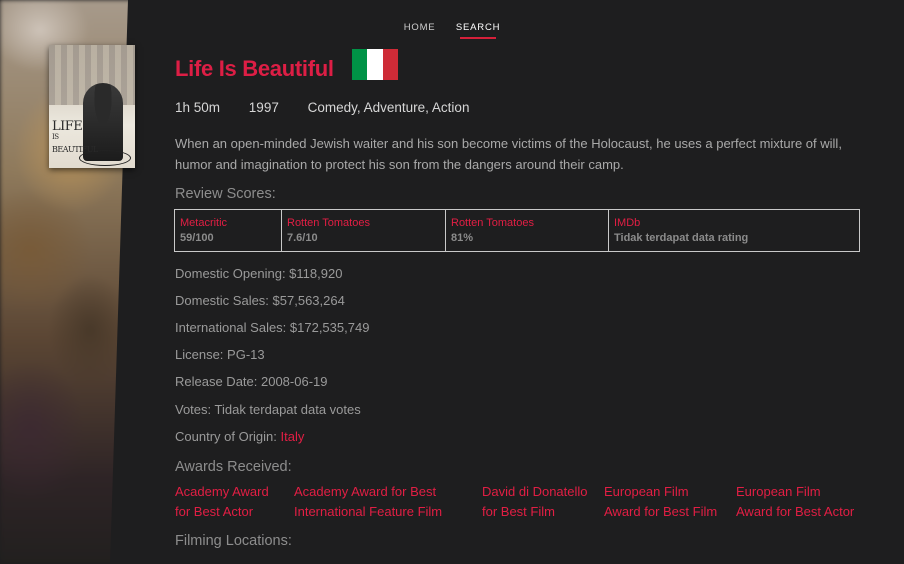 The width and height of the screenshot is (904, 564). I want to click on country-of-origin: Country of Origin: Italy, so click(239, 436).